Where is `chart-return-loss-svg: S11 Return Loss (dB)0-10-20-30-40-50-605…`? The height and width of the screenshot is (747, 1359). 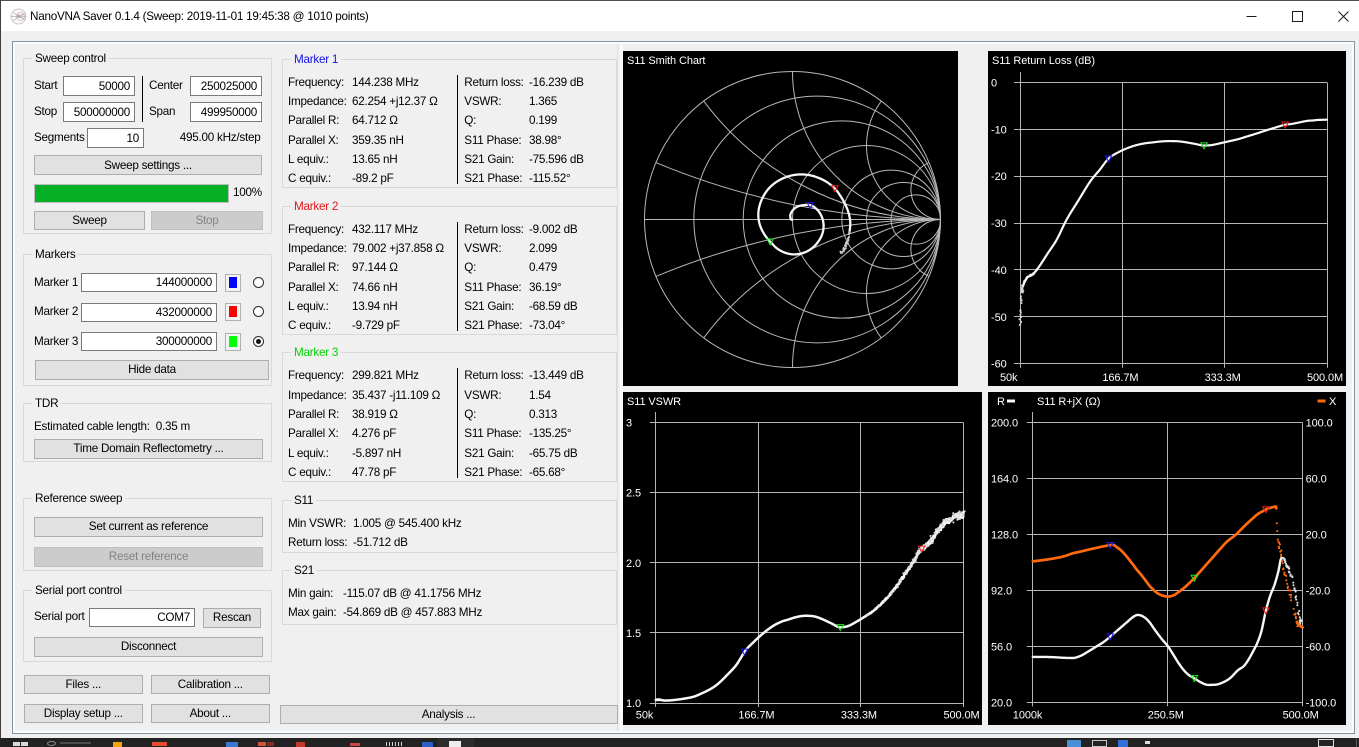
chart-return-loss-svg: S11 Return Loss (dB)0-10-20-30-40-50-605… is located at coordinates (1167, 219).